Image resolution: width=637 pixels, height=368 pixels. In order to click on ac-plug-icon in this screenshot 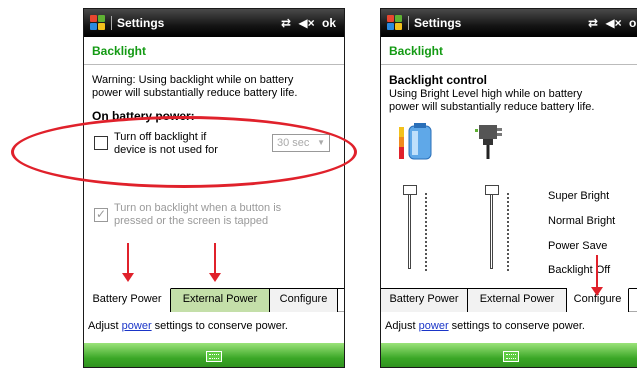, I will do `click(488, 142)`.